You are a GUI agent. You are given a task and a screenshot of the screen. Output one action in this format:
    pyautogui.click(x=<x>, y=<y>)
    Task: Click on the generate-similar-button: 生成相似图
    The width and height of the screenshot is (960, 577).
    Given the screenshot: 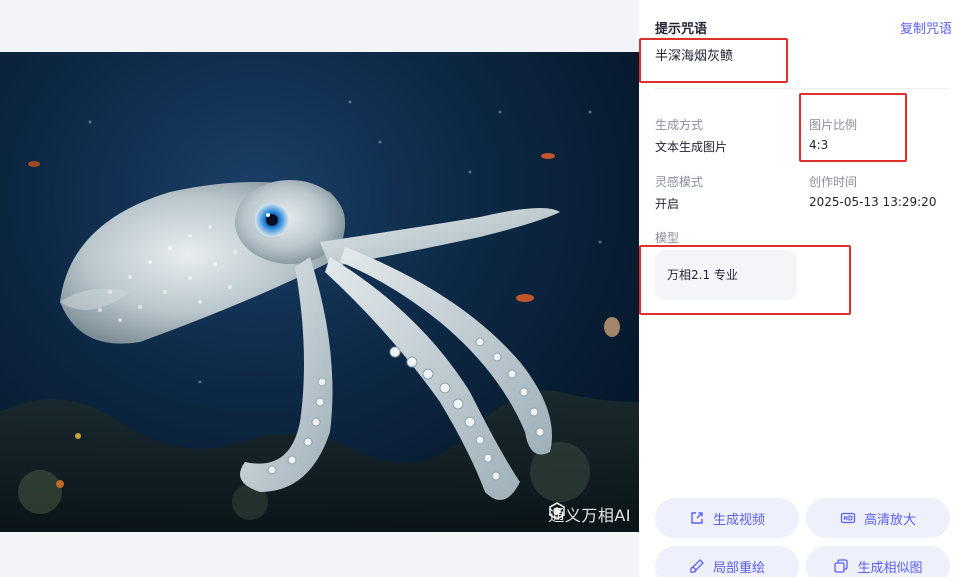 What is the action you would take?
    pyautogui.click(x=878, y=561)
    